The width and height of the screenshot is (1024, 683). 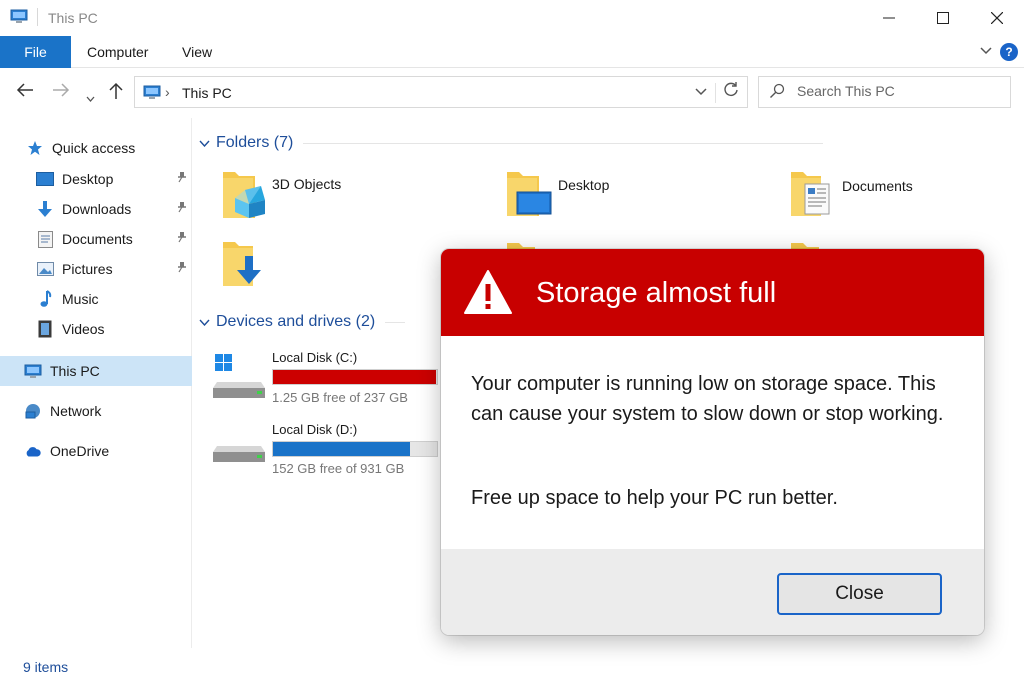 I want to click on download-icon, so click(x=45, y=209).